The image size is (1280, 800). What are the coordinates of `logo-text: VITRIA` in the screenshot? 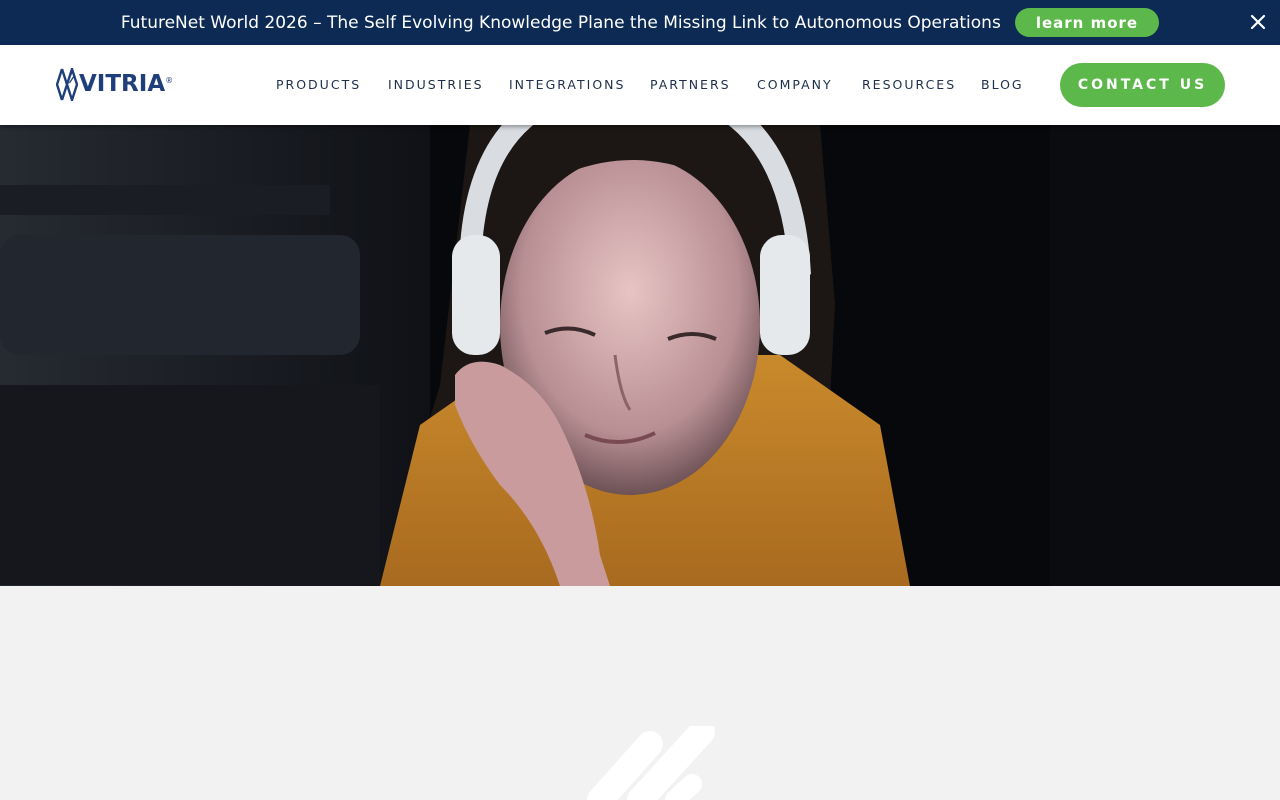 It's located at (122, 84).